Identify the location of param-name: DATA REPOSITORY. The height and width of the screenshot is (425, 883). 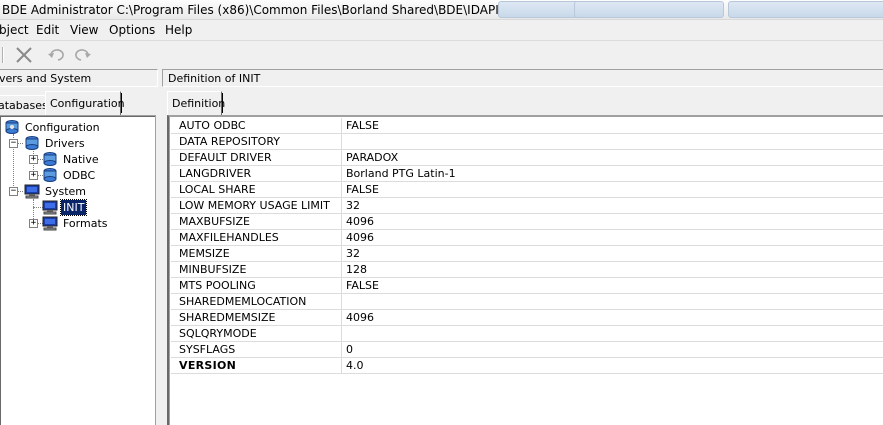
(229, 141).